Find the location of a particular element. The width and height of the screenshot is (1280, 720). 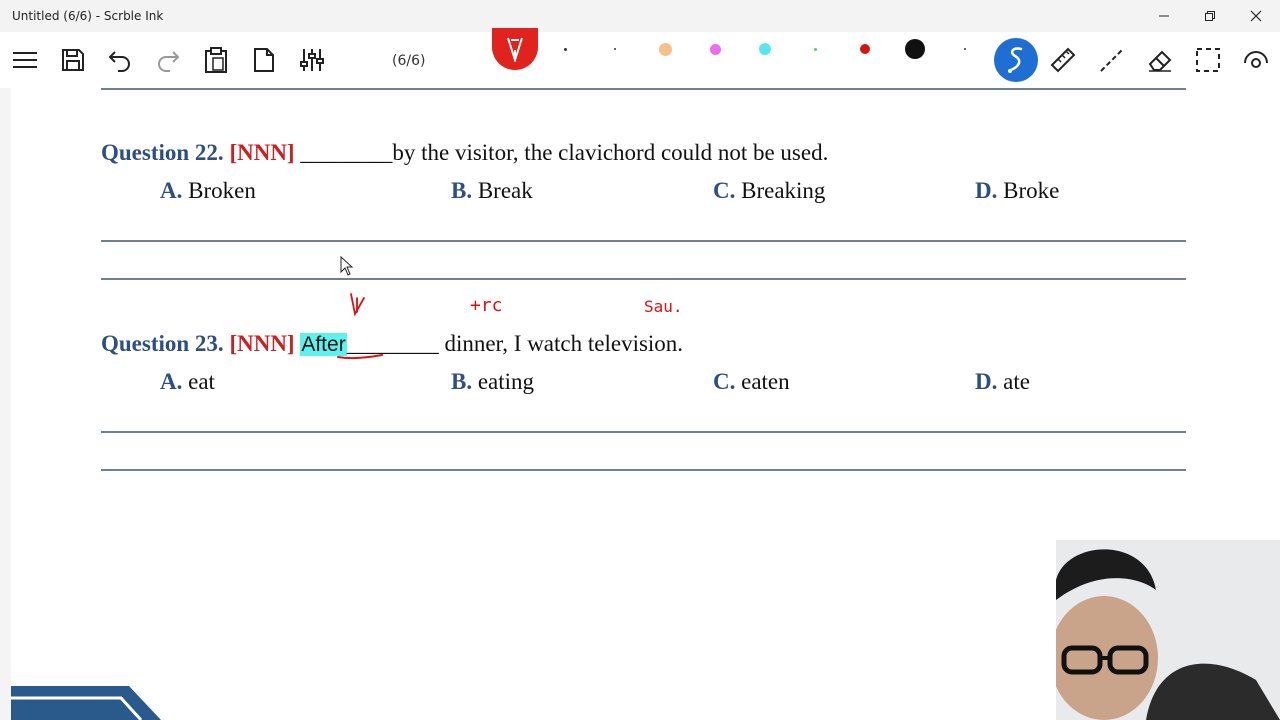

paste-button is located at coordinates (216, 60).